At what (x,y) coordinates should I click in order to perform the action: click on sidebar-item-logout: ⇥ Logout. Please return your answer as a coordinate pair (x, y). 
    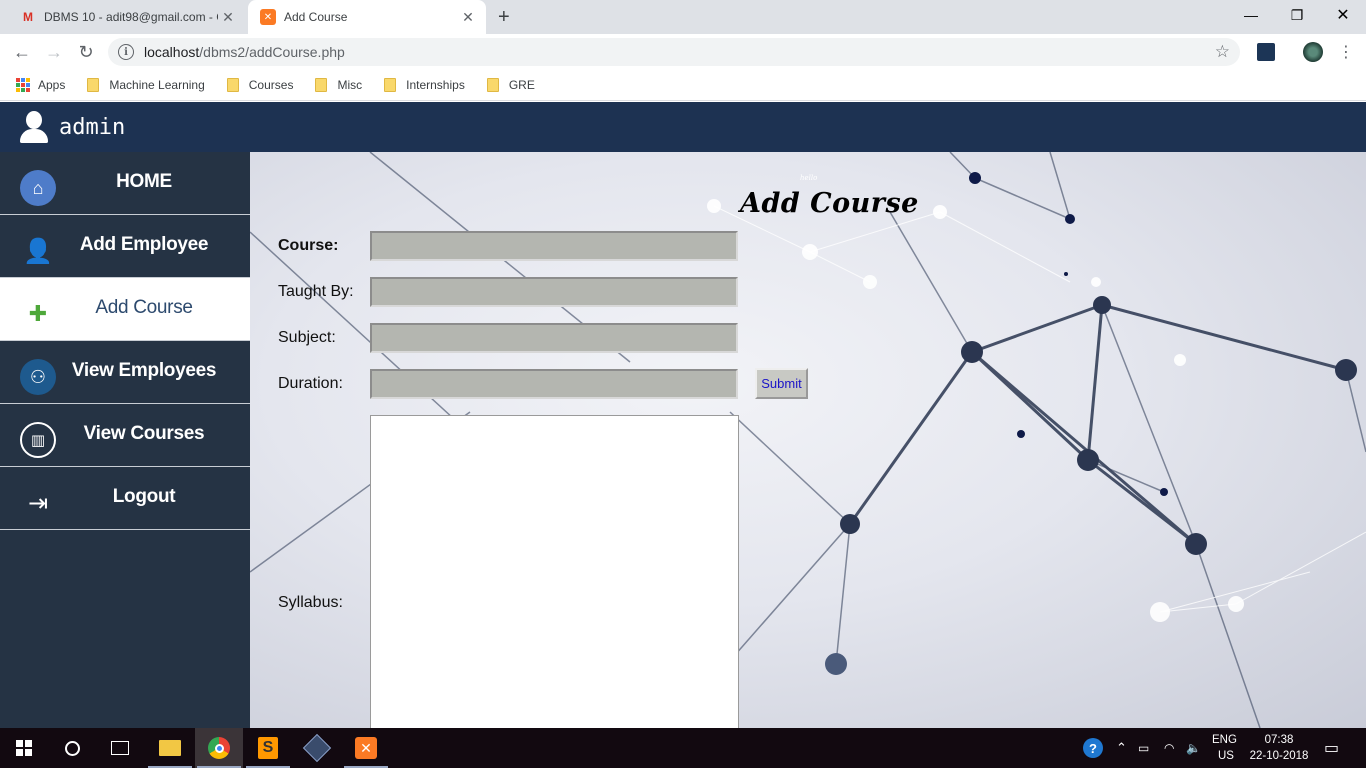
    Looking at the image, I should click on (125, 498).